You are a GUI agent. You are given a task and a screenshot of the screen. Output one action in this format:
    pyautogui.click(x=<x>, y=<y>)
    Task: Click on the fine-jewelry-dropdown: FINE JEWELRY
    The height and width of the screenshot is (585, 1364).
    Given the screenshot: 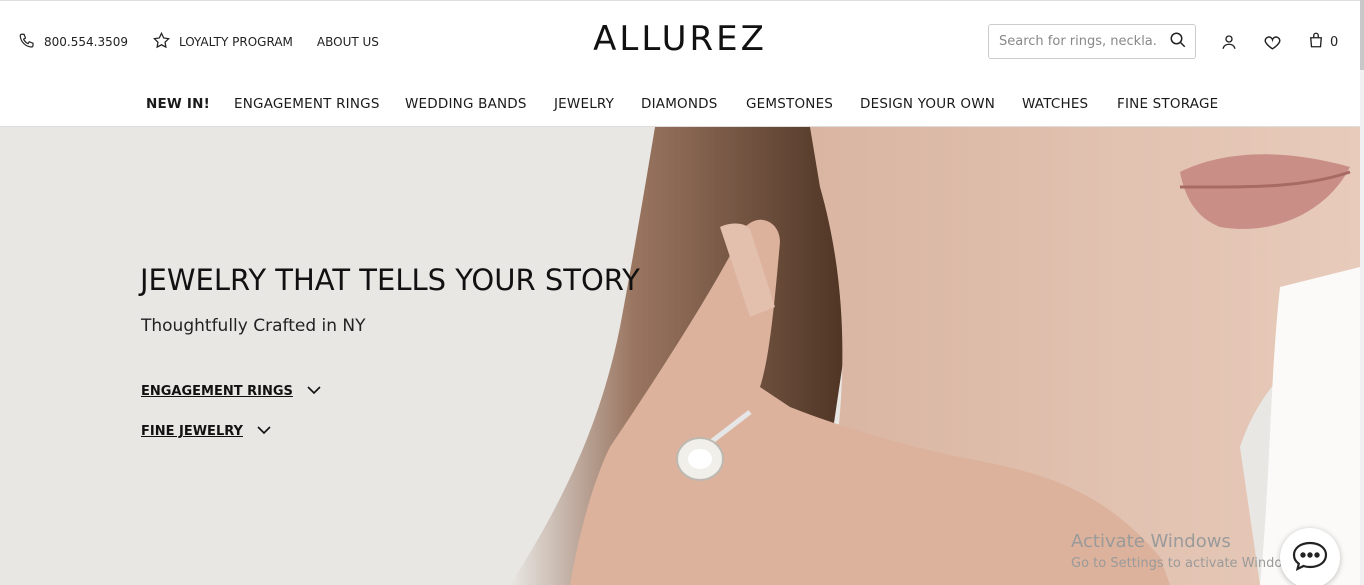 What is the action you would take?
    pyautogui.click(x=206, y=431)
    